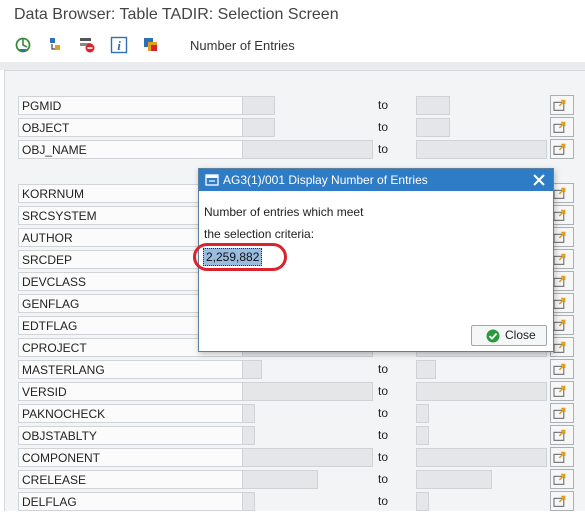 This screenshot has width=585, height=512. What do you see at coordinates (130, 369) in the screenshot?
I see `field-label: MASTERLANG` at bounding box center [130, 369].